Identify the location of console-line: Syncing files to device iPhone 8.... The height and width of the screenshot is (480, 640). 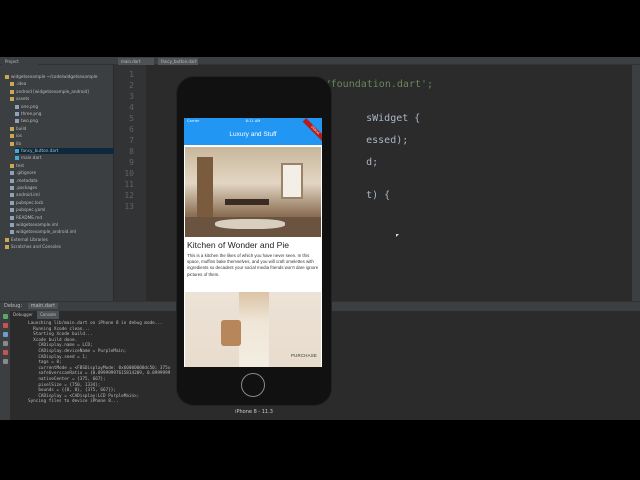
(73, 402).